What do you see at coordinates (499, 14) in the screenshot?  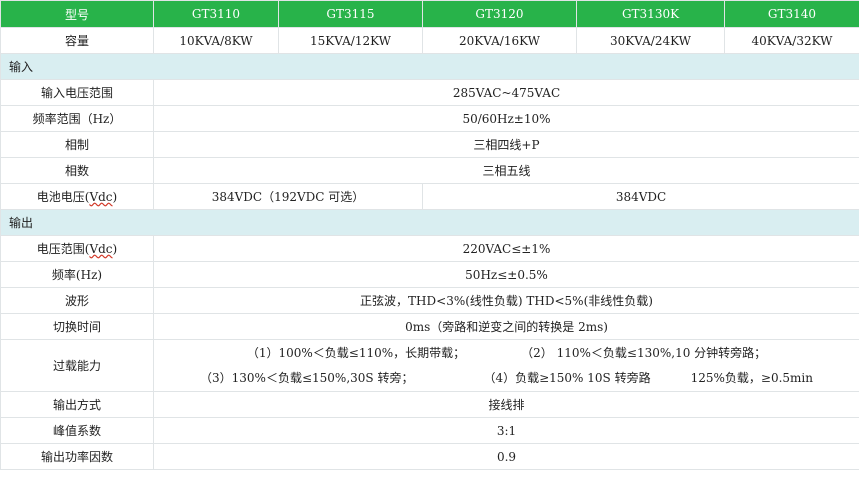 I see `model-gt3120: GT3120` at bounding box center [499, 14].